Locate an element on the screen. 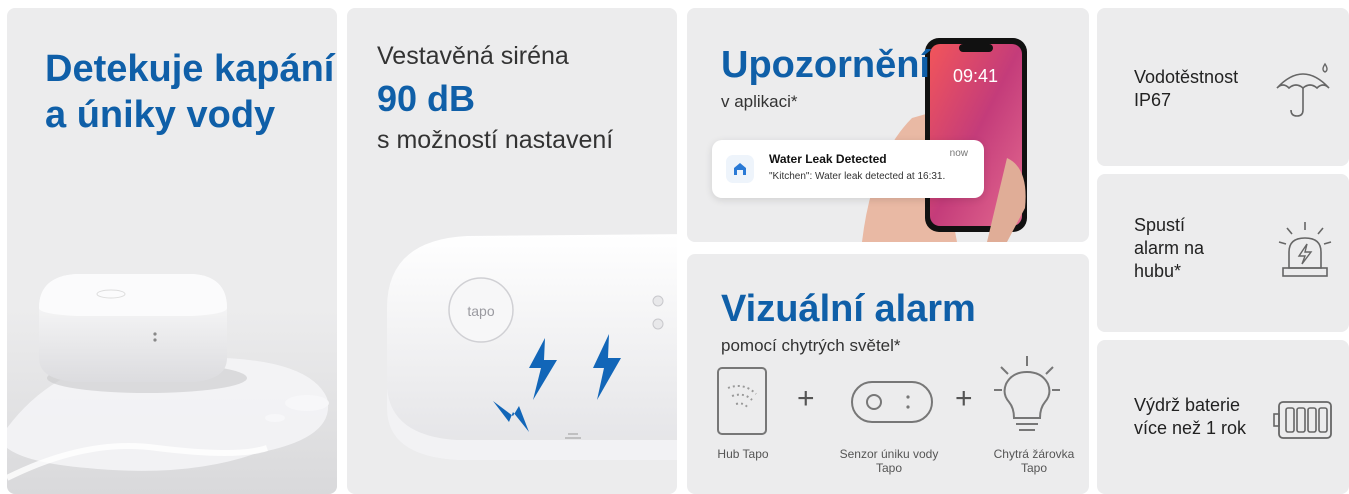 This screenshot has width=1349, height=494. battery-icon is located at coordinates (1302, 420).